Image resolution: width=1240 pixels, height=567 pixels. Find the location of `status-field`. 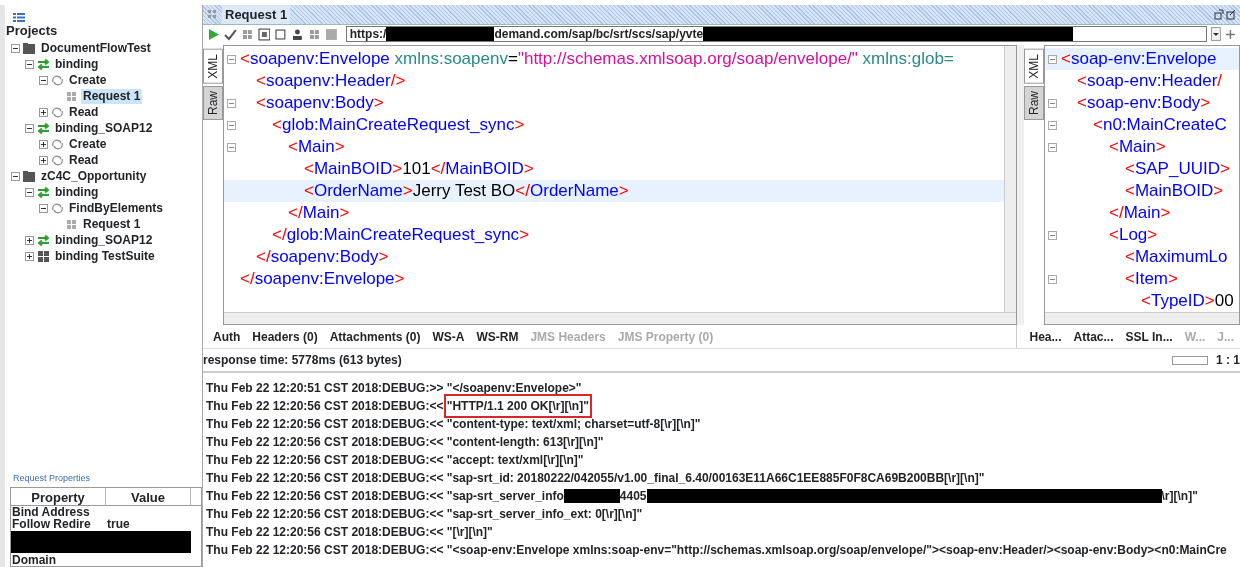

status-field is located at coordinates (1190, 360).